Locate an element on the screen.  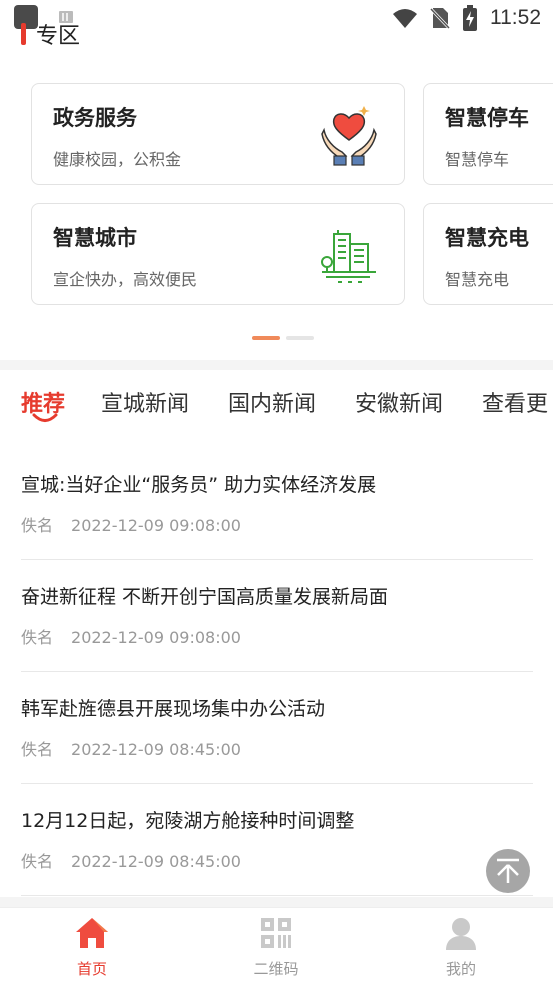
news-title: 韩军赴旌德县开展现场集中办公活动 is located at coordinates (173, 709).